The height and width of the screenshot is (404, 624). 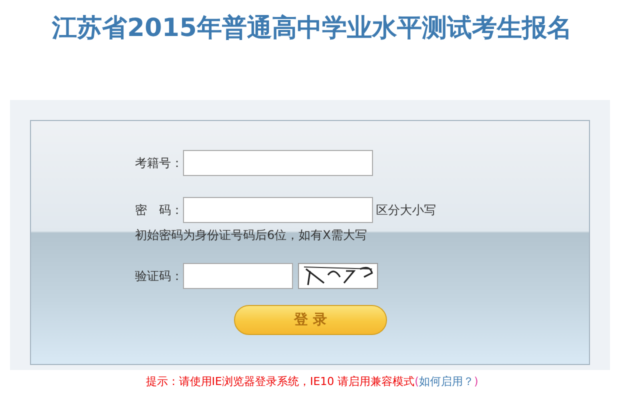 What do you see at coordinates (446, 381) in the screenshot?
I see `help-link: 如何启用？` at bounding box center [446, 381].